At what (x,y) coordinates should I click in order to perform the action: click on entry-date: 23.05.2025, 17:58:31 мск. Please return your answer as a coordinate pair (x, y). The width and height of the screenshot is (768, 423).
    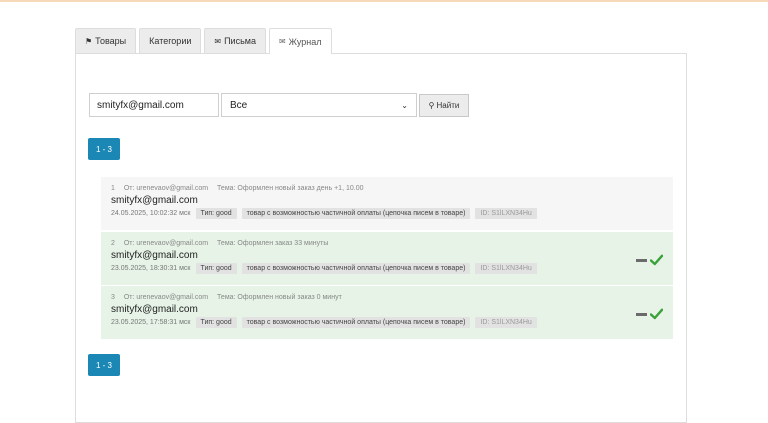
    Looking at the image, I should click on (151, 322).